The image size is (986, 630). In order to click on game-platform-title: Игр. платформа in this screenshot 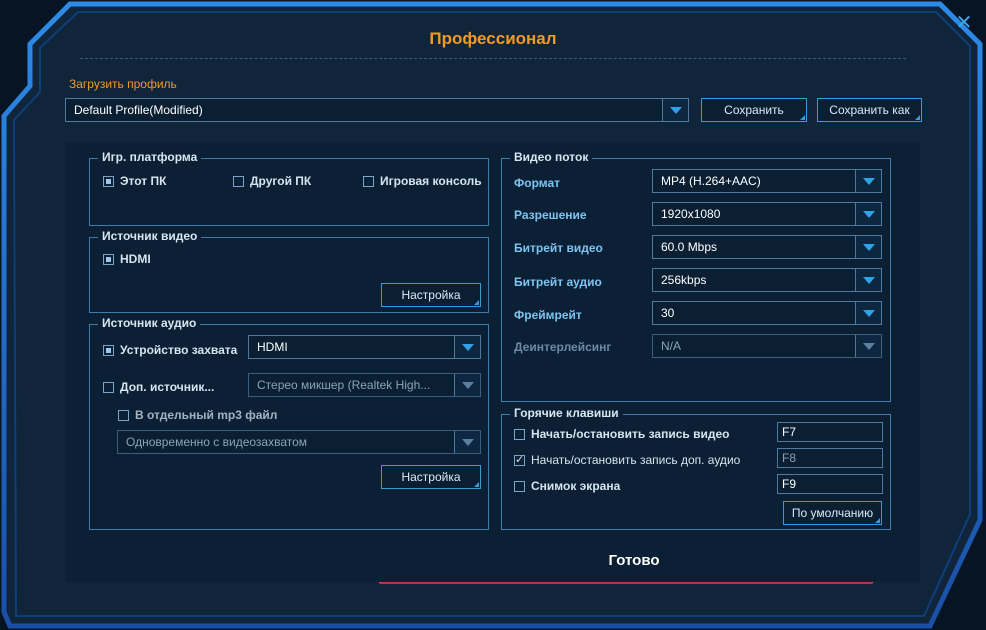, I will do `click(150, 157)`.